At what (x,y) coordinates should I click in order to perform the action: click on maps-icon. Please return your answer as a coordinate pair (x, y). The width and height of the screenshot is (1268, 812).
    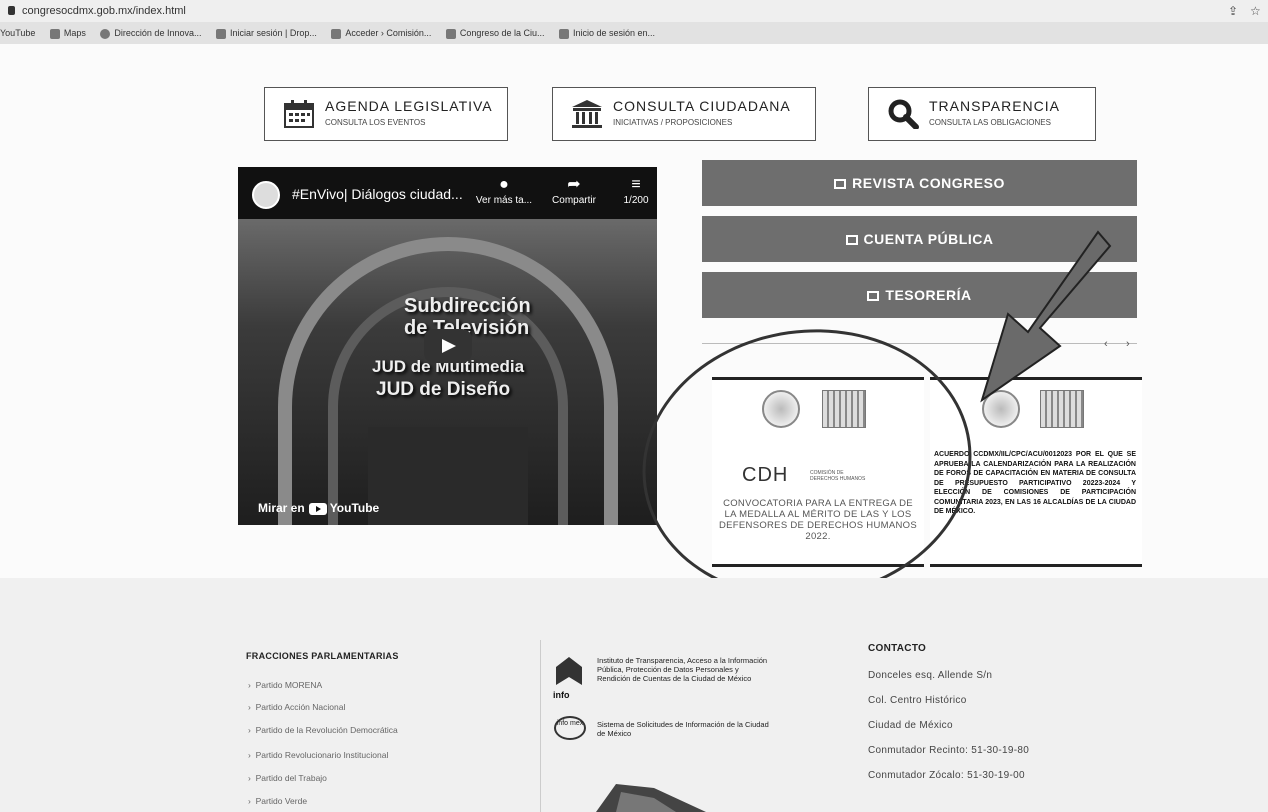
    Looking at the image, I should click on (54, 33).